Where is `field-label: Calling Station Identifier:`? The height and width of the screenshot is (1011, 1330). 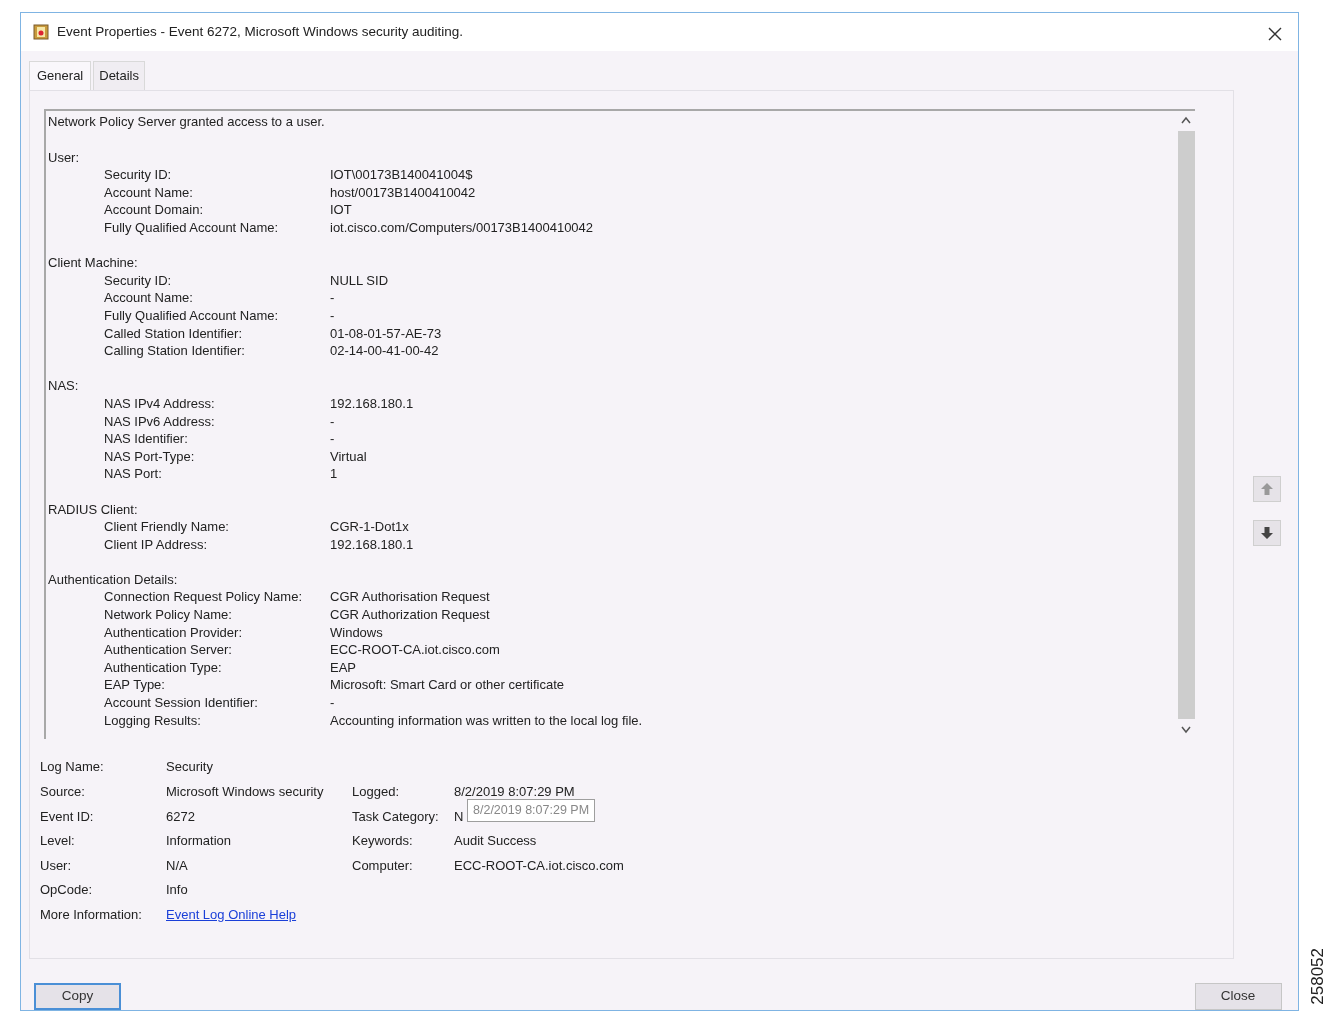 field-label: Calling Station Identifier: is located at coordinates (175, 351).